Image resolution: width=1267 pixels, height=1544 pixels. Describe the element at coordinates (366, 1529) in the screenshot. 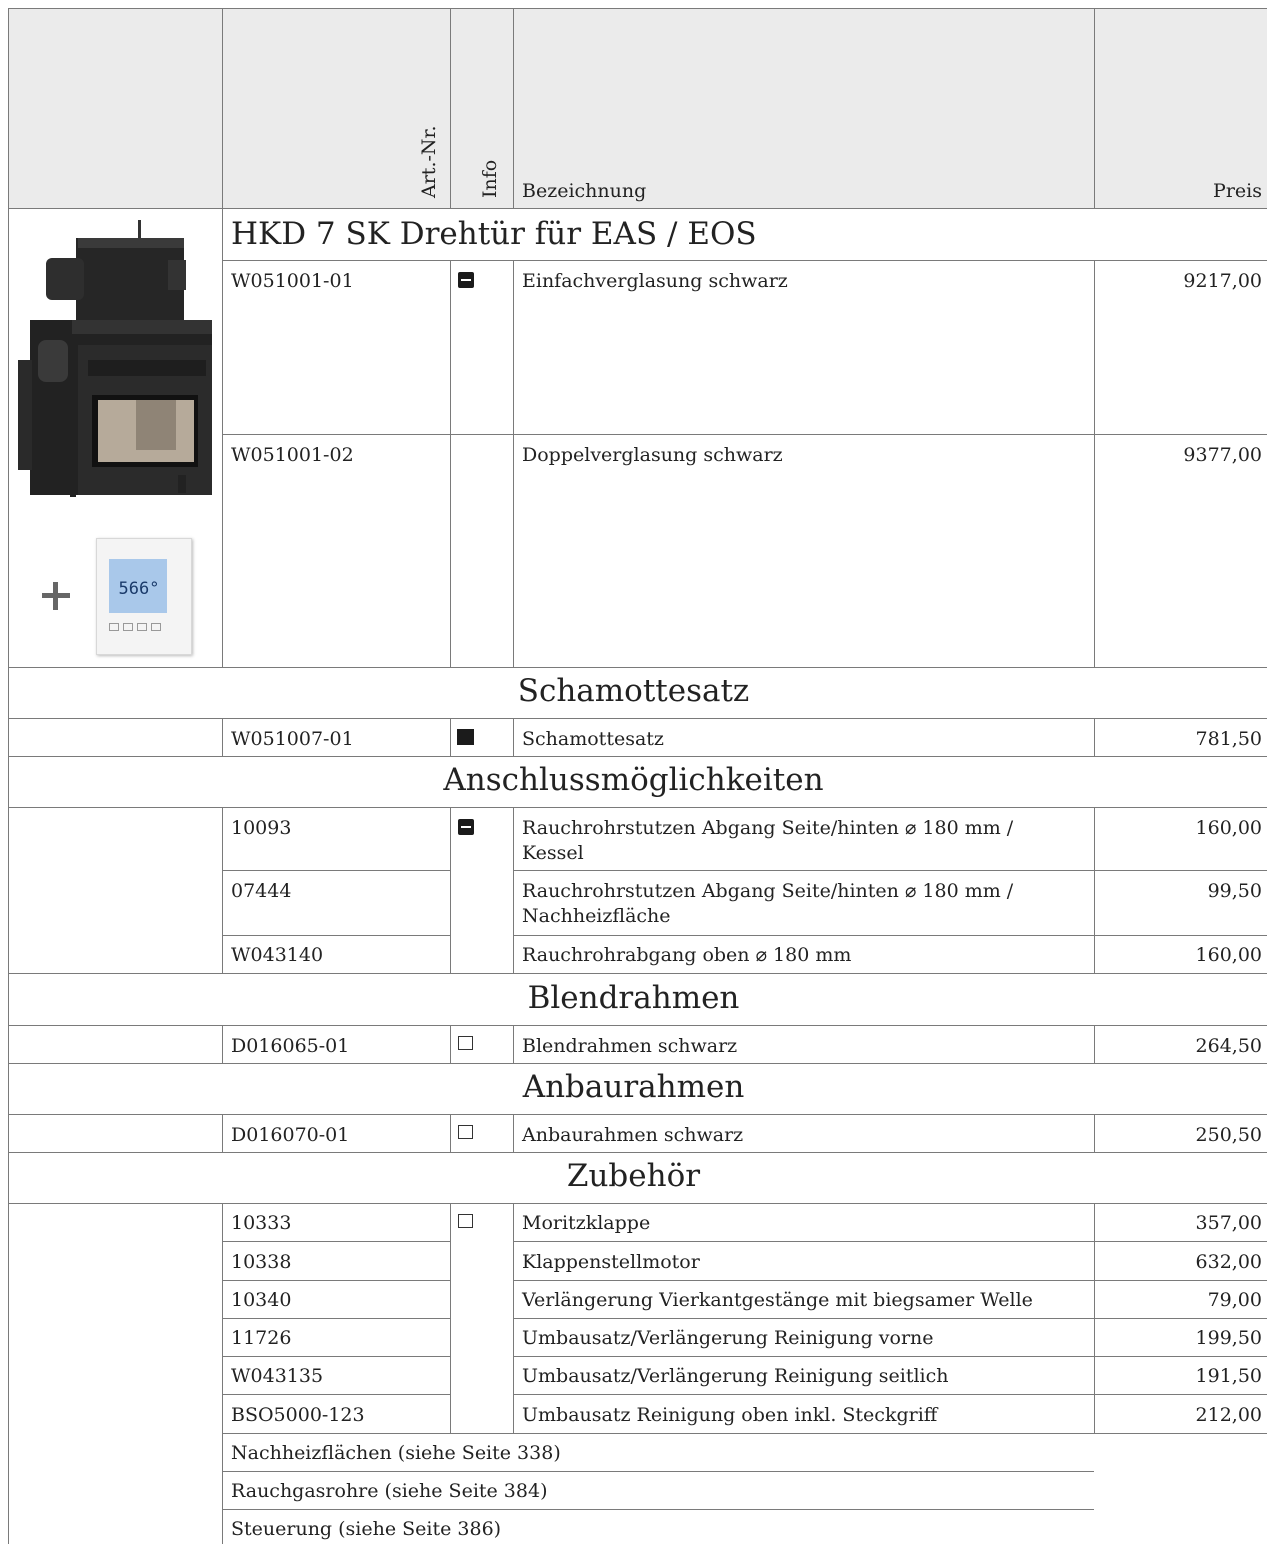

I see `note-steuerung: Steuerung (siehe Seite 386)` at that location.